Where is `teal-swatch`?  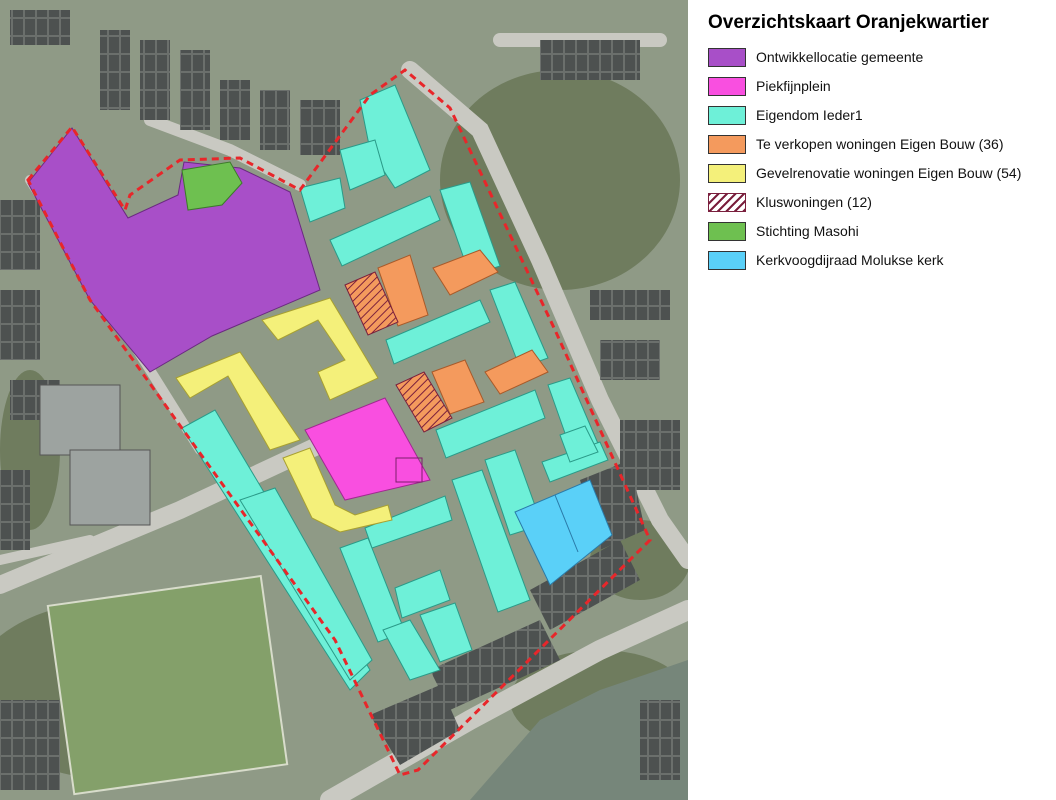
teal-swatch is located at coordinates (727, 115).